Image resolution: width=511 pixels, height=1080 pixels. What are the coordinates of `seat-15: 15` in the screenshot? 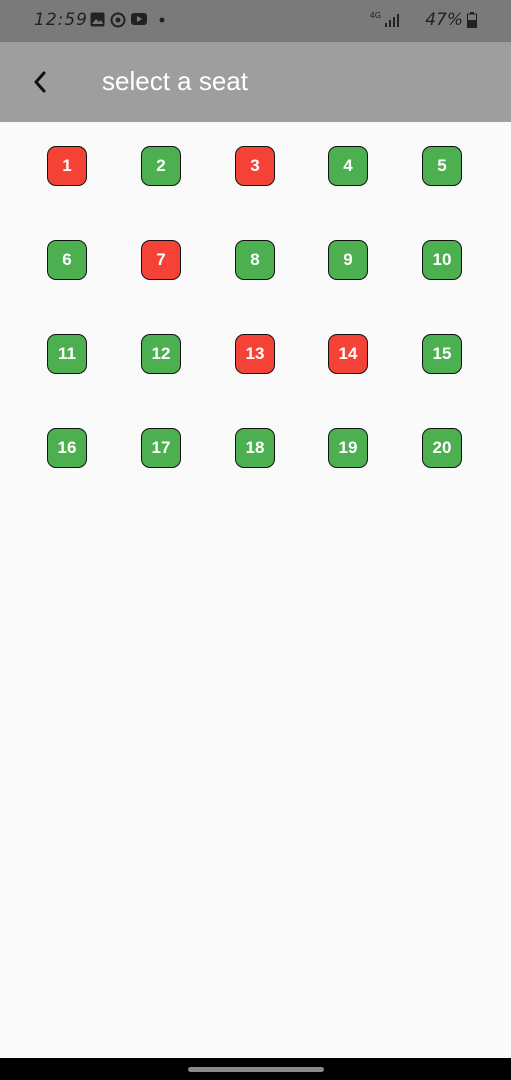 It's located at (442, 354).